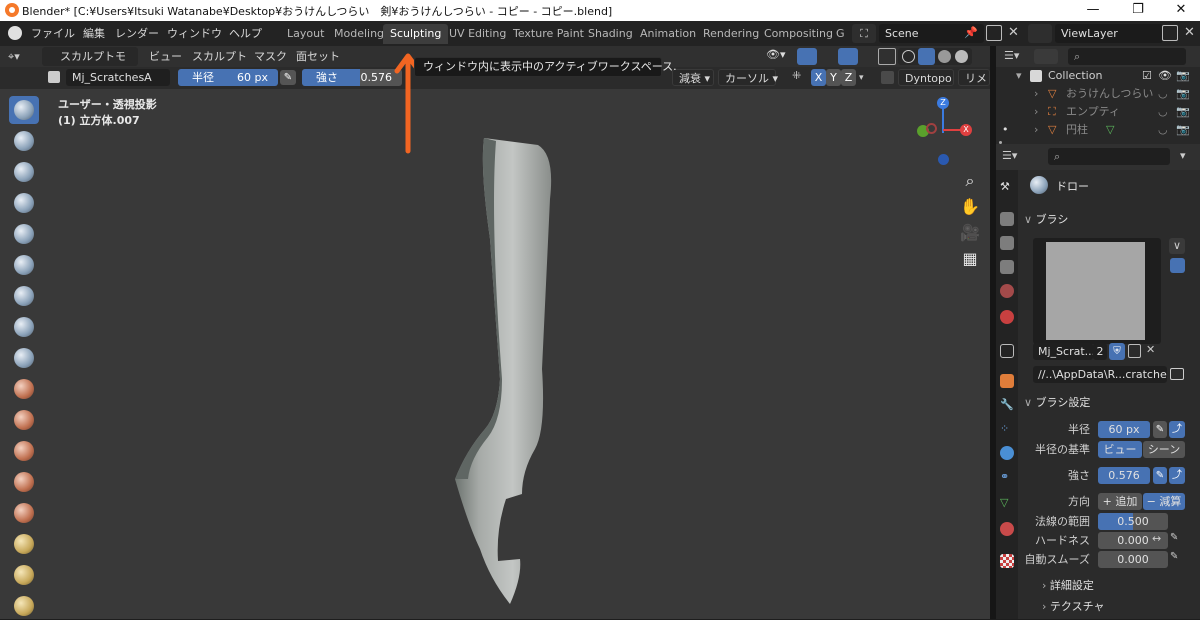 The image size is (1200, 620). Describe the element at coordinates (1124, 475) in the screenshot. I see `prop-strength-field: 0.576` at that location.